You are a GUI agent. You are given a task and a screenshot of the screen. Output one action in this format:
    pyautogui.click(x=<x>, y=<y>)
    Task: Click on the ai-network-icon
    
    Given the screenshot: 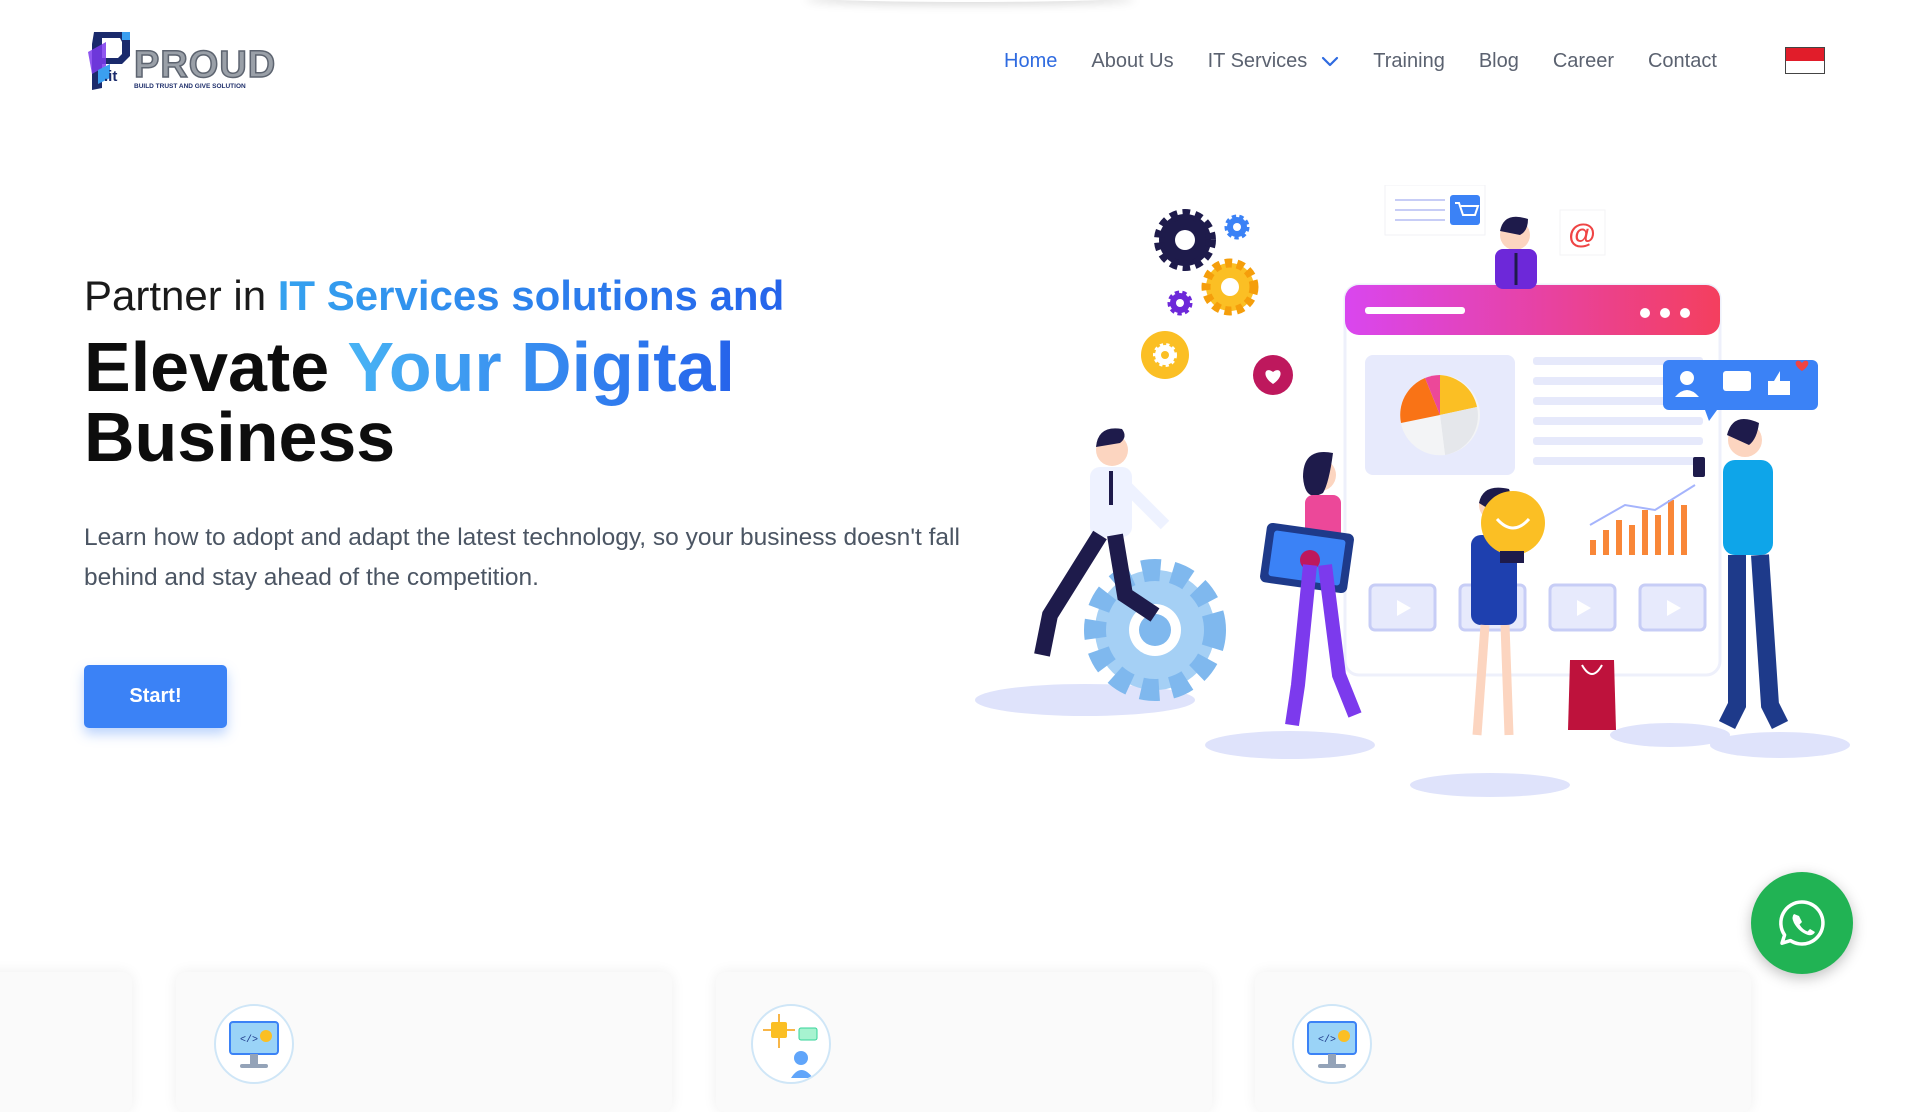 What is the action you would take?
    pyautogui.click(x=790, y=1046)
    